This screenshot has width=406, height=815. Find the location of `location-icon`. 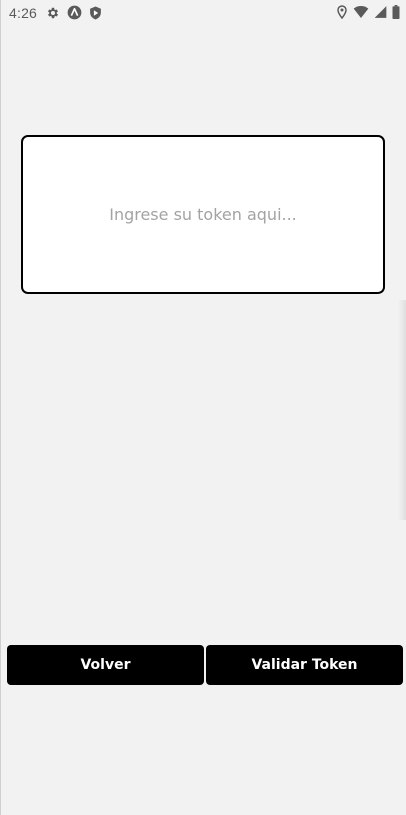

location-icon is located at coordinates (342, 12).